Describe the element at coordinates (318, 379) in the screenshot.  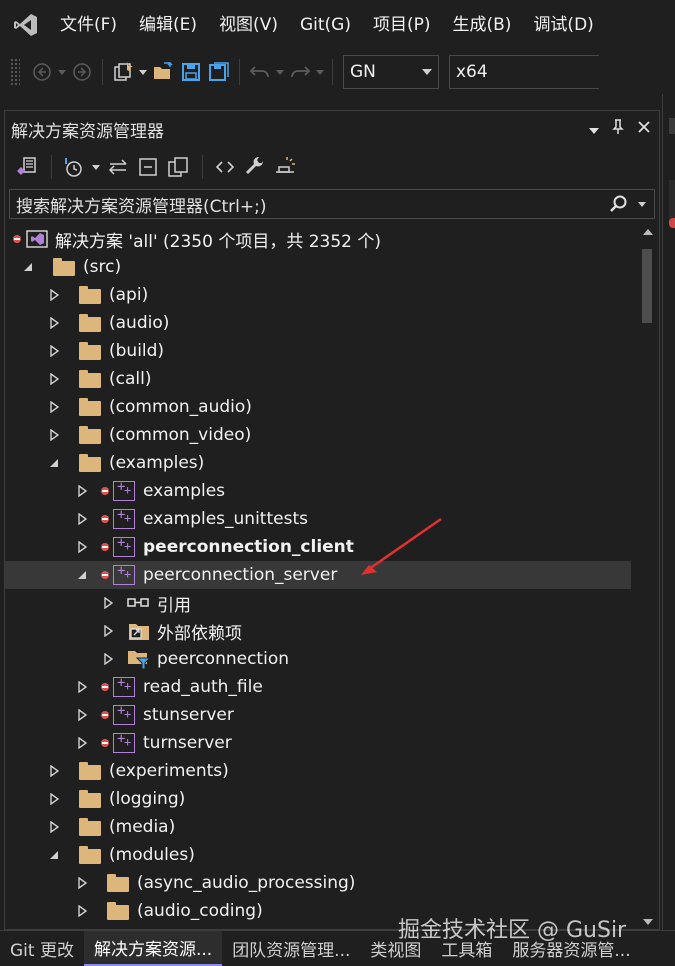
I see `tree-item: (call)` at that location.